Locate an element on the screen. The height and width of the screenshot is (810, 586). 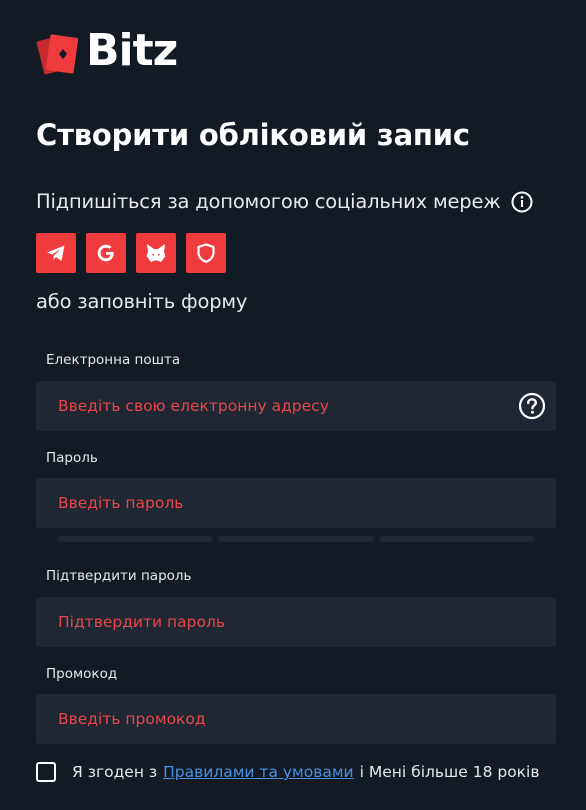
telegram-login-button is located at coordinates (56, 253).